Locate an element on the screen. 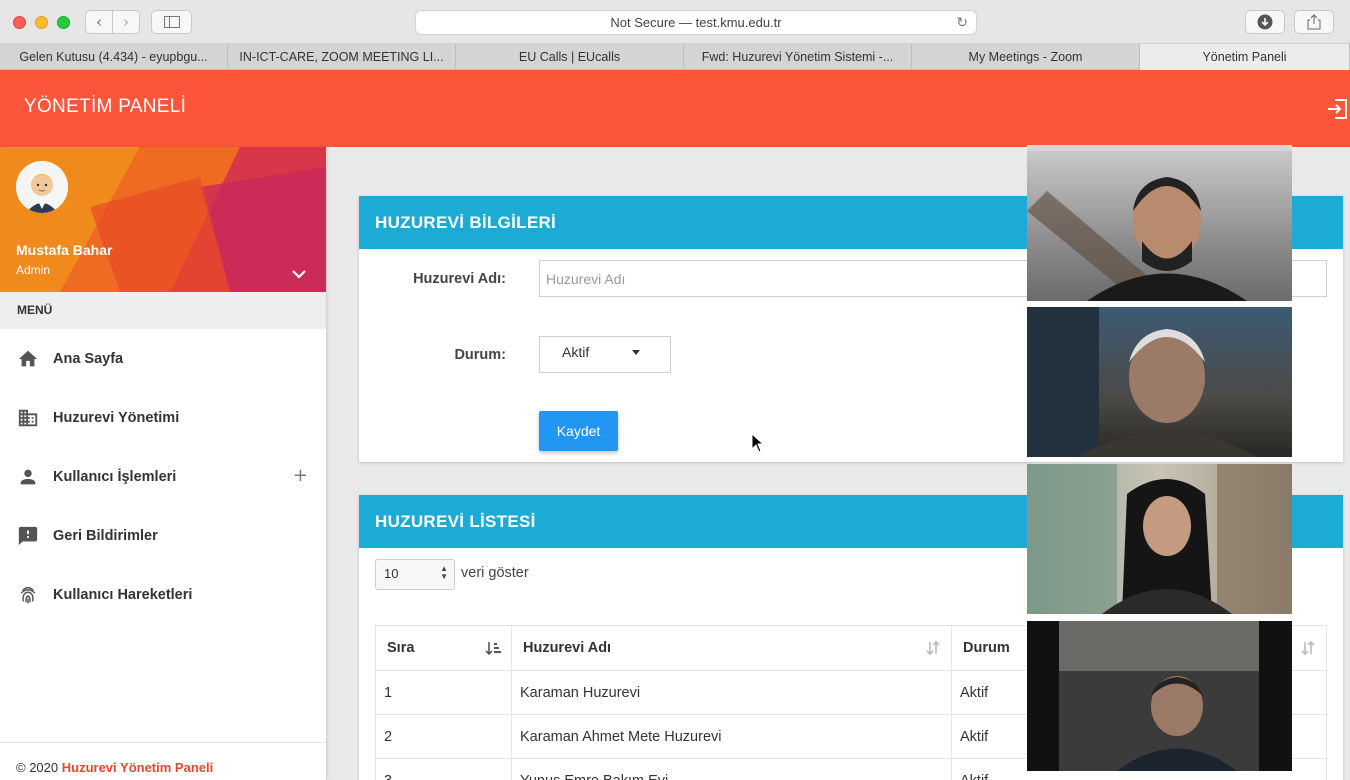 This screenshot has width=1350, height=780. column-header-label: Sıra is located at coordinates (401, 648).